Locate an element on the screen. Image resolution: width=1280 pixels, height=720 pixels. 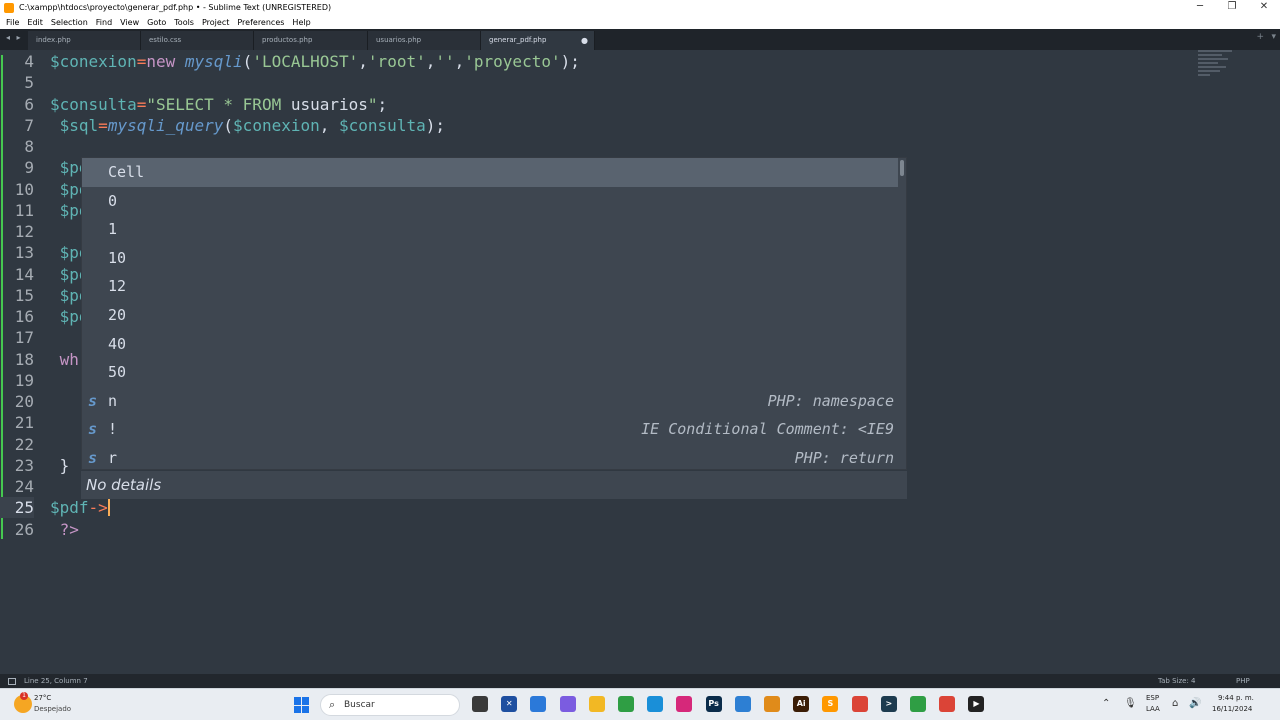
taskbar-search-input: ⌕ Buscar is located at coordinates (390, 705).